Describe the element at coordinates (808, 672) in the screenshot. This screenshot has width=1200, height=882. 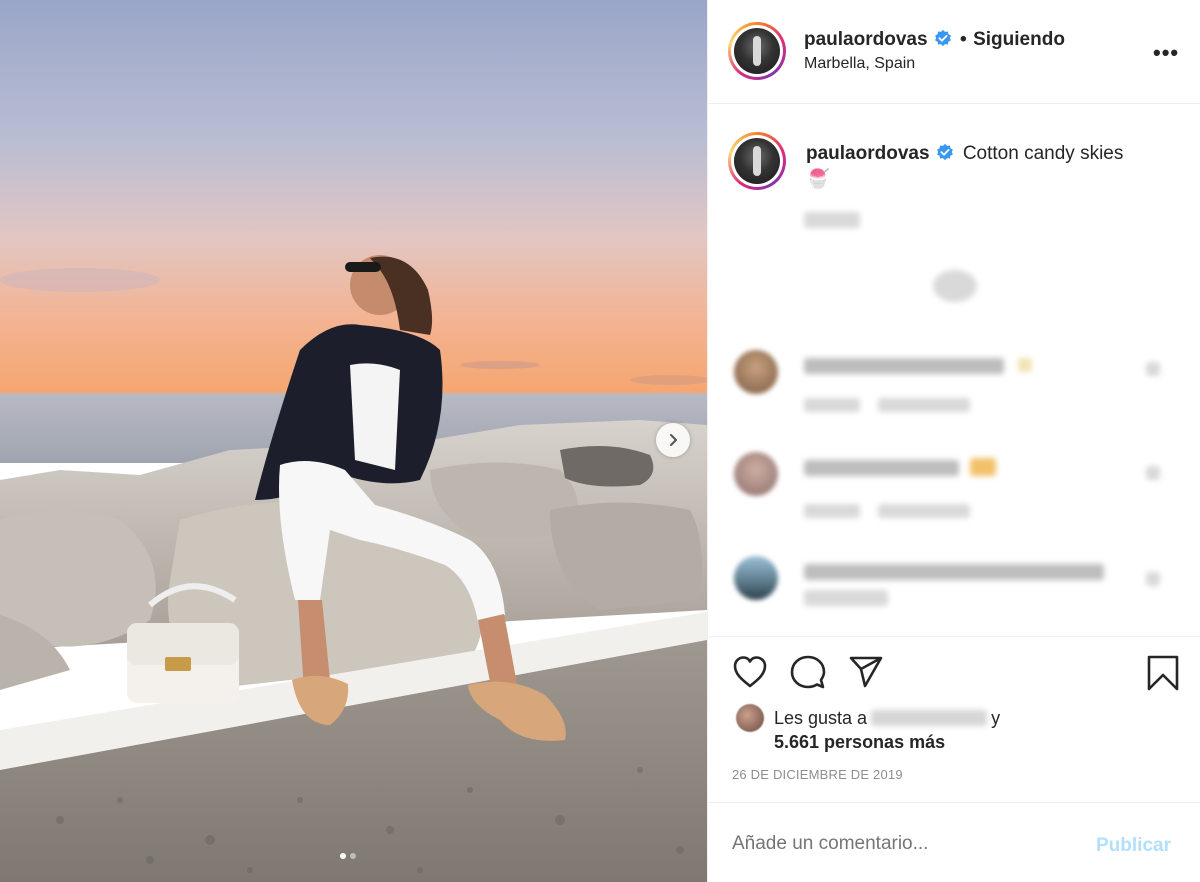
I see `comment-icon` at that location.